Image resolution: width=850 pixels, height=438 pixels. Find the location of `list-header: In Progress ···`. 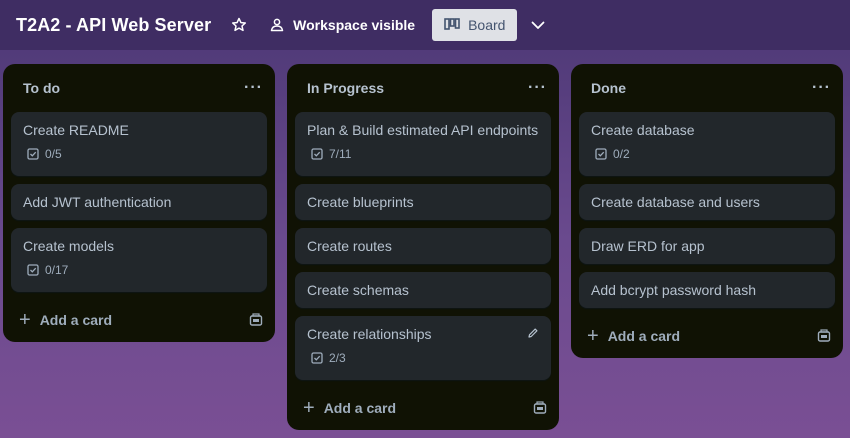

list-header: In Progress ··· is located at coordinates (423, 88).